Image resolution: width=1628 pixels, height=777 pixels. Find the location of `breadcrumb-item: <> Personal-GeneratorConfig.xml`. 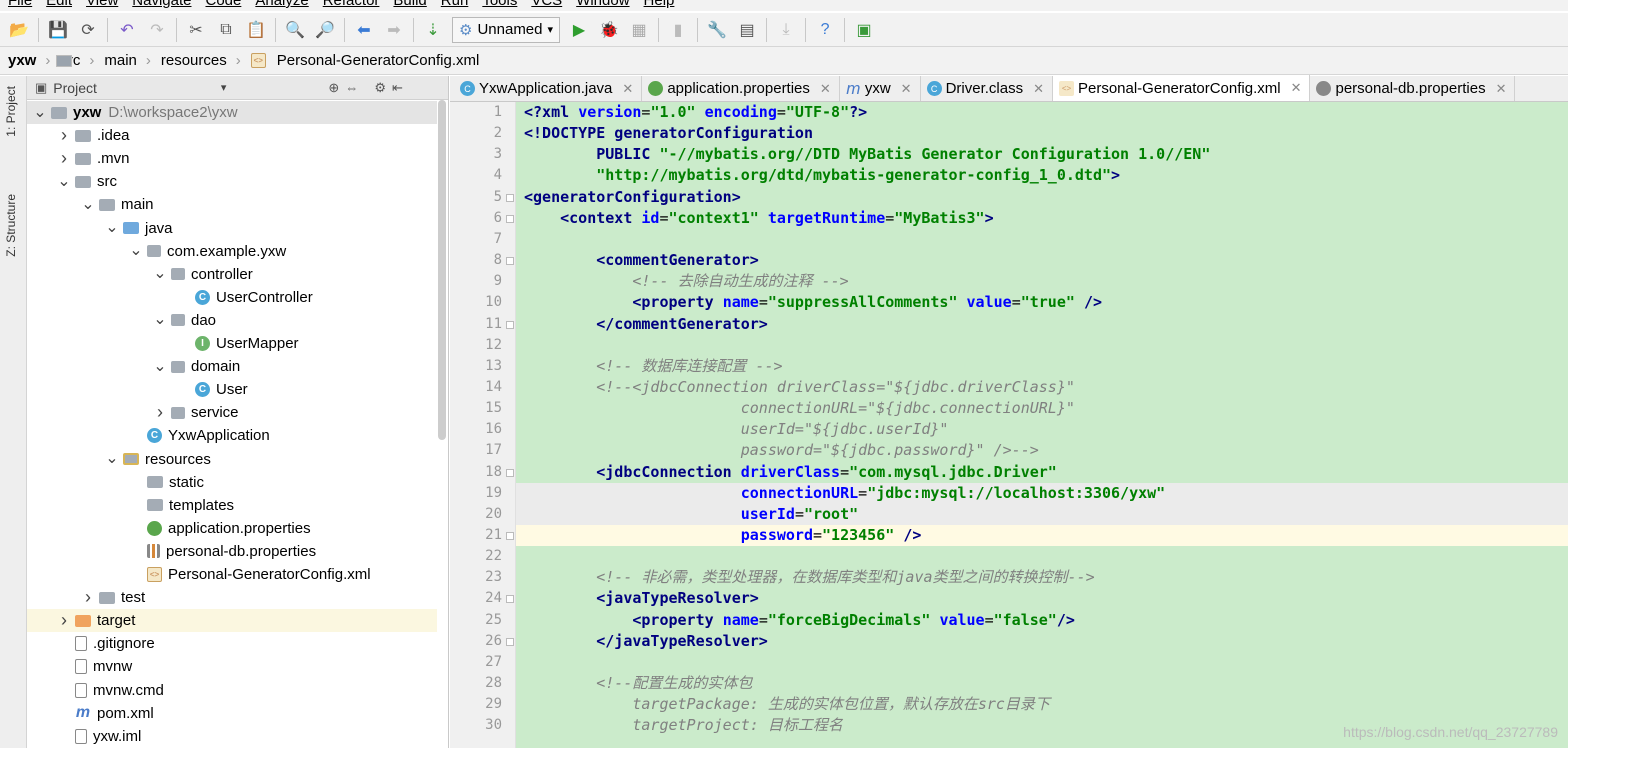

breadcrumb-item: <> Personal-GeneratorConfig.xml is located at coordinates (370, 60).